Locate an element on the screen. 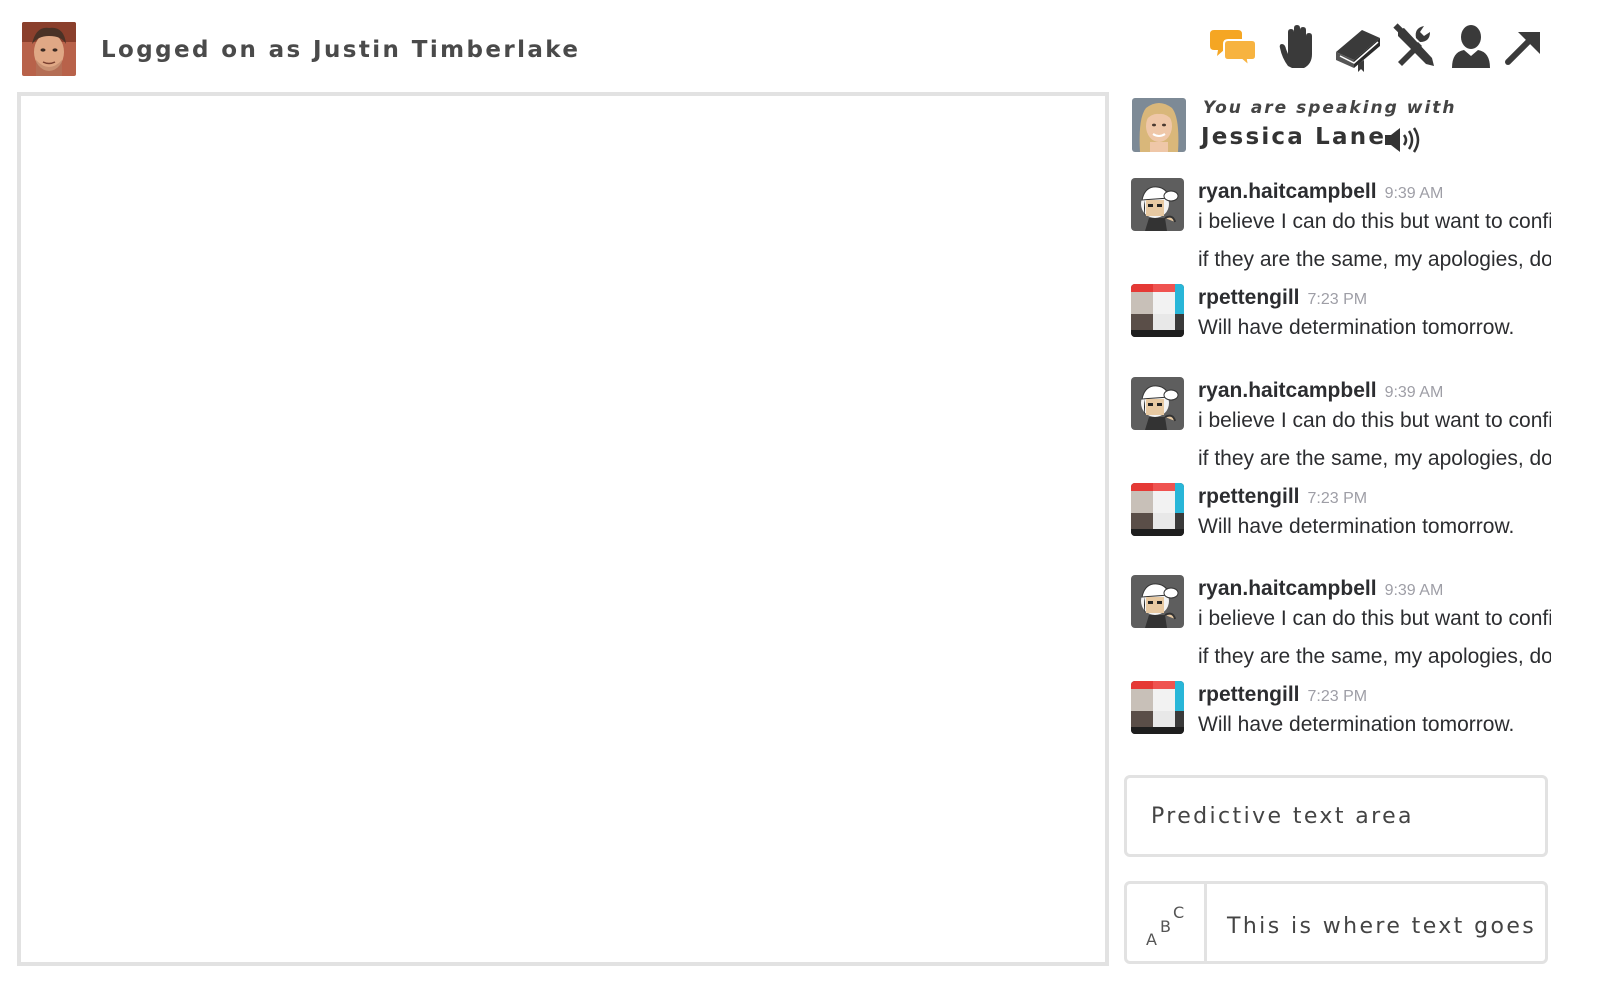  chat-button is located at coordinates (1233, 47).